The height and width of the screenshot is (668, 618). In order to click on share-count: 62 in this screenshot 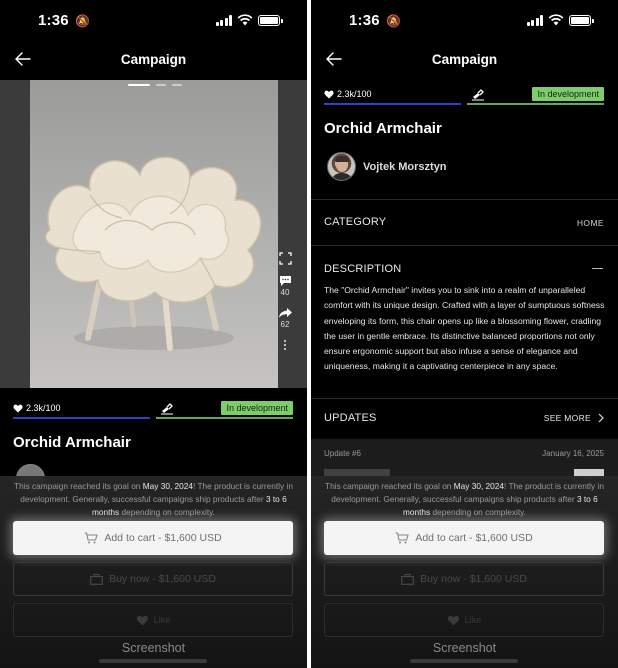, I will do `click(285, 324)`.